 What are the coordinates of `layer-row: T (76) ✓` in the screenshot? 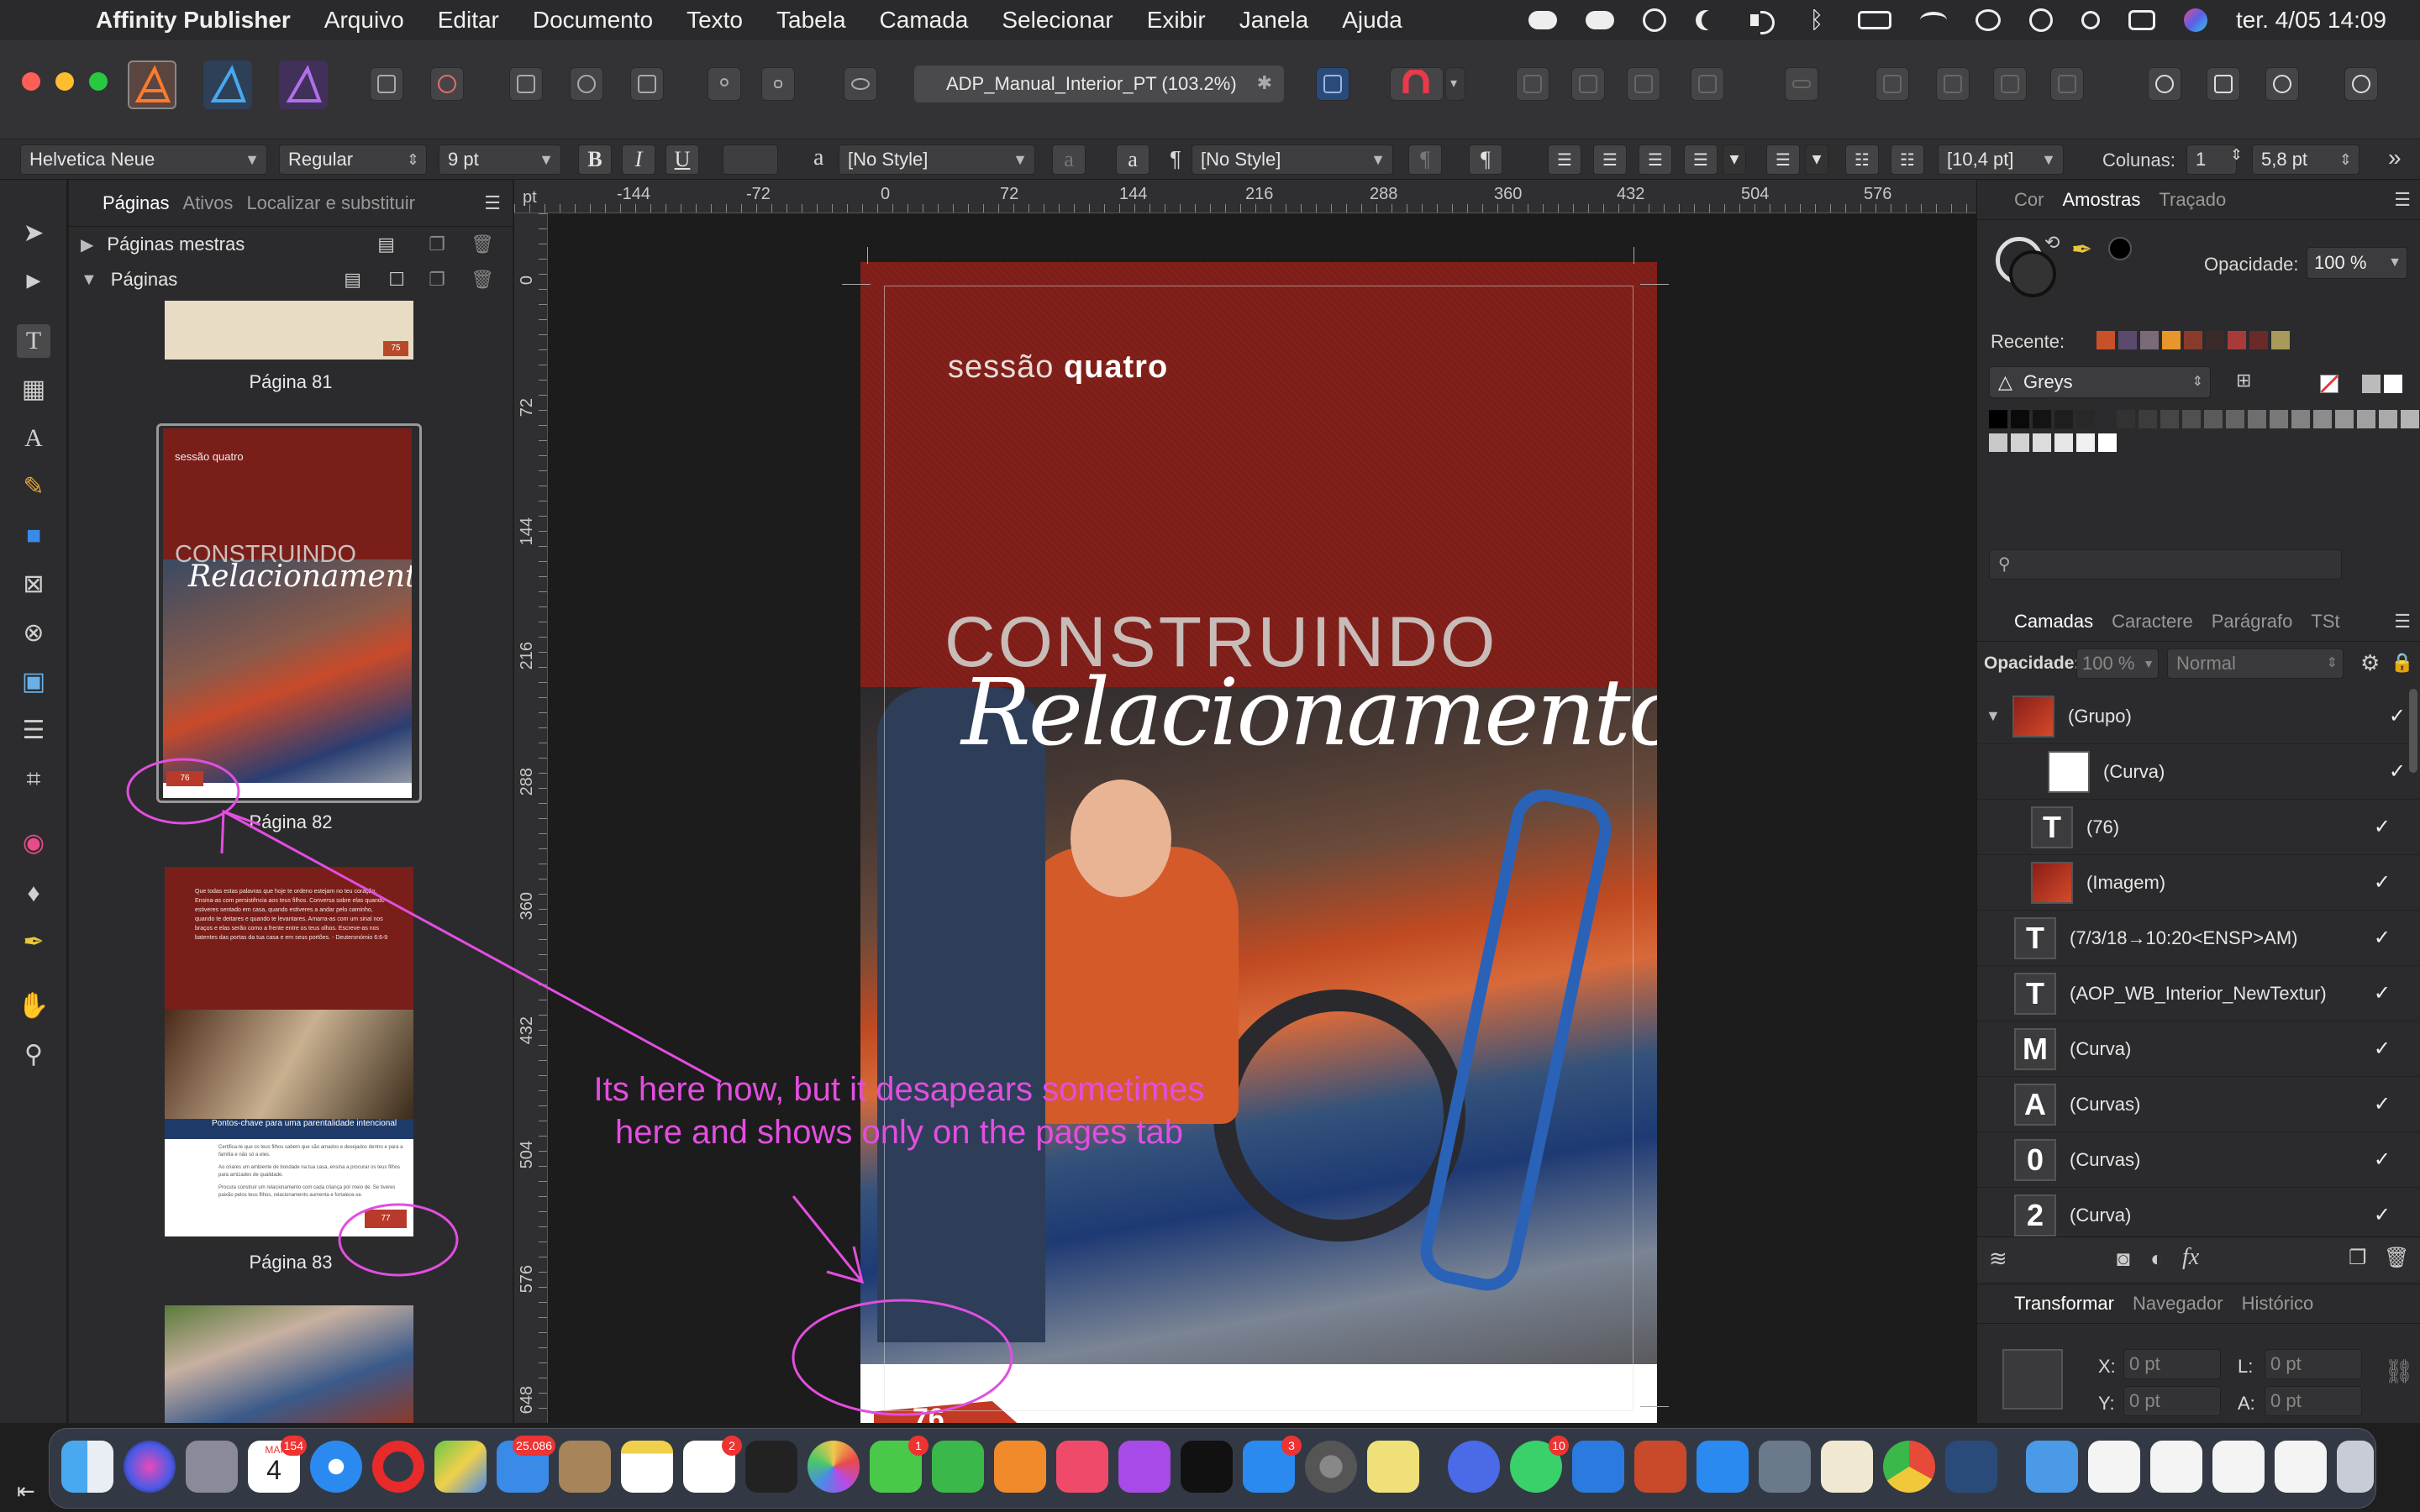 It's located at (2198, 827).